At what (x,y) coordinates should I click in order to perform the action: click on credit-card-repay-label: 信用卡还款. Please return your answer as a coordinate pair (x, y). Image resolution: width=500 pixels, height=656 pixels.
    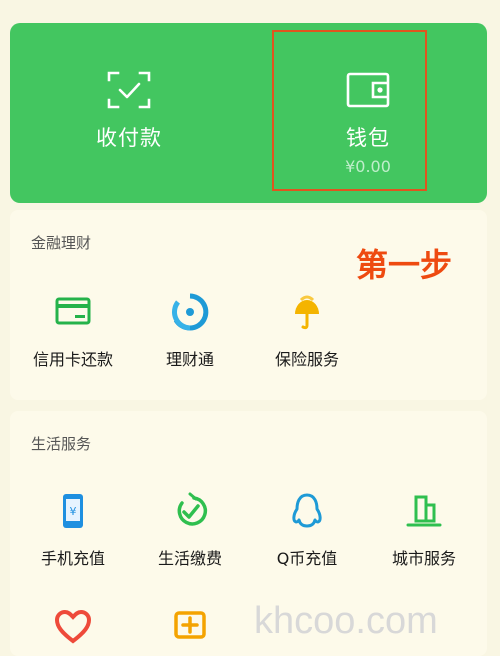
    Looking at the image, I should click on (72, 359).